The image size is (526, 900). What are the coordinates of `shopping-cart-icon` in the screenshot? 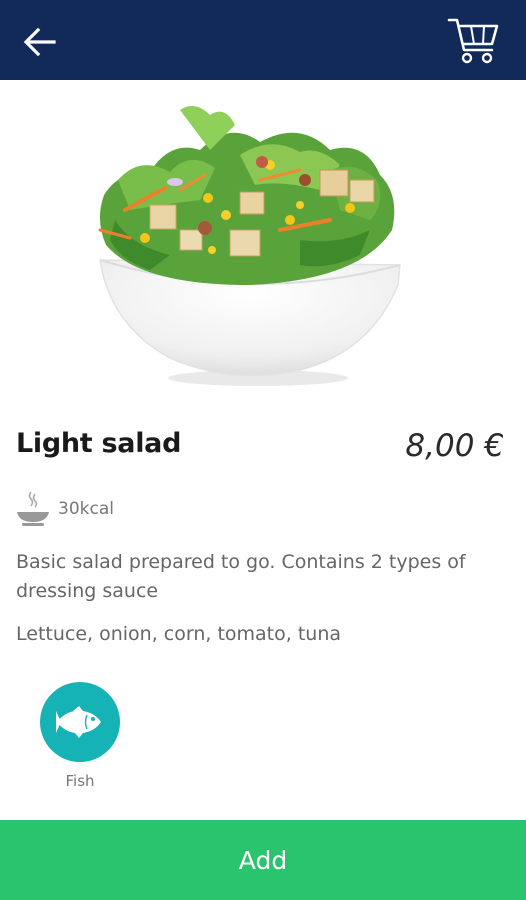 It's located at (473, 41).